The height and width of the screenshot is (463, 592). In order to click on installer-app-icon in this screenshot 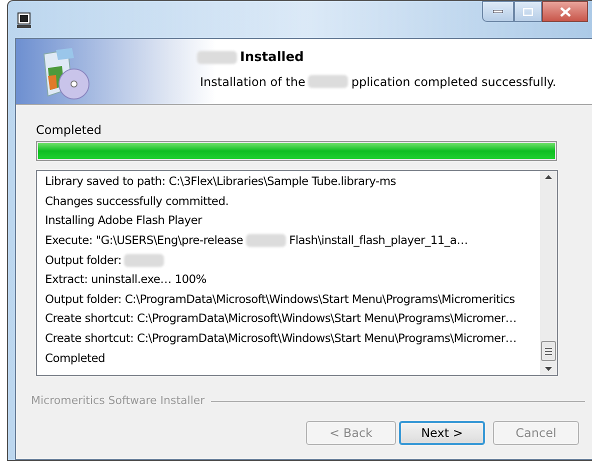, I will do `click(24, 20)`.